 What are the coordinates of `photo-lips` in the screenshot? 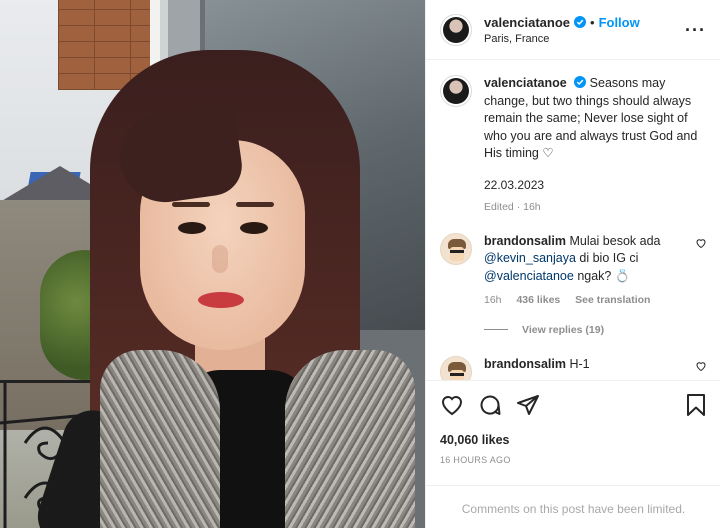 It's located at (221, 300).